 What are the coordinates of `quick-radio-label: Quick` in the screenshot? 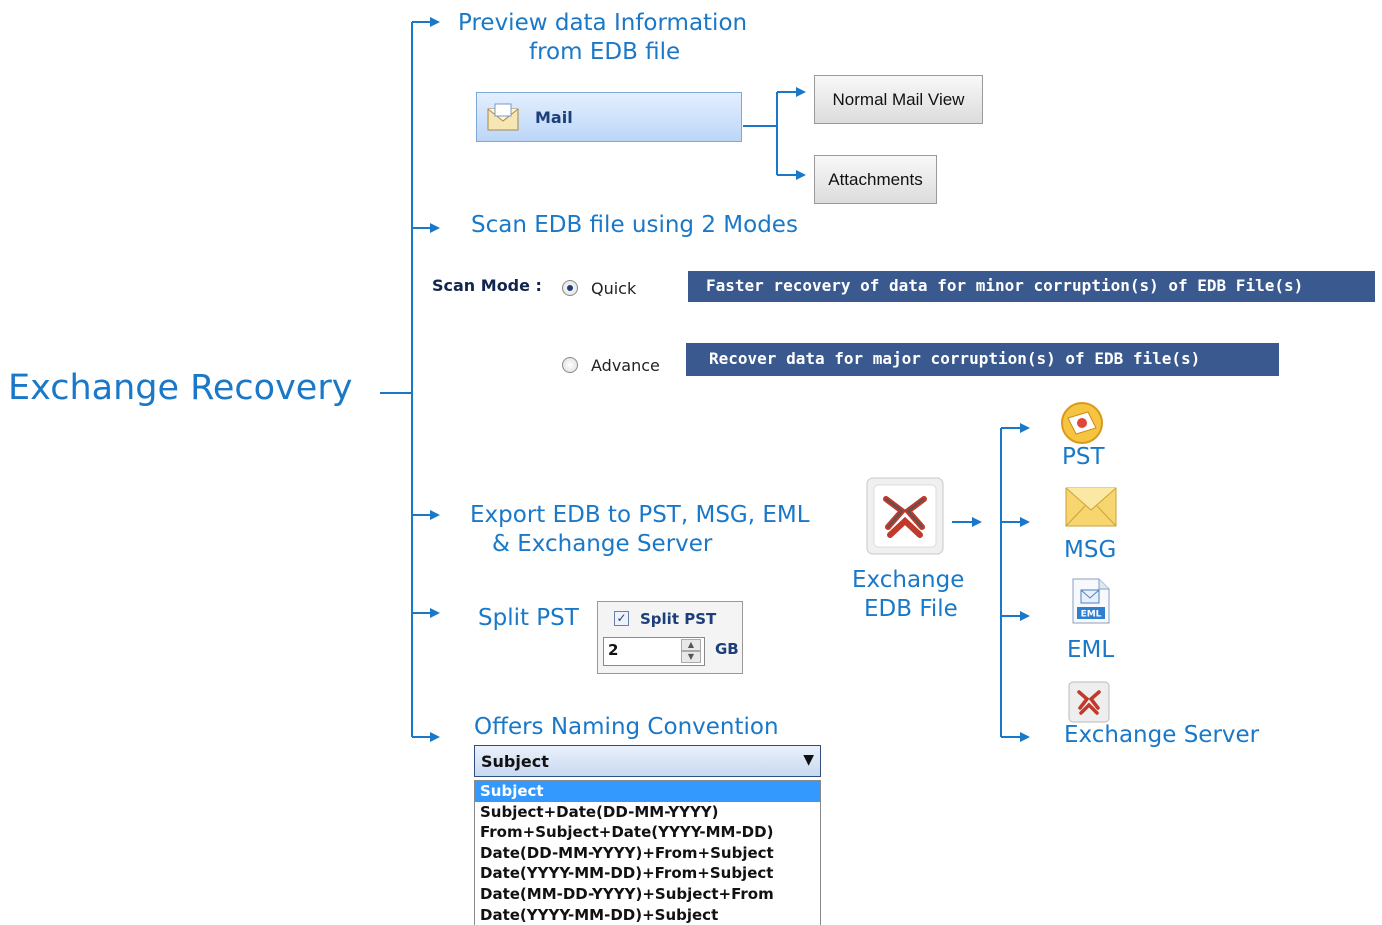 It's located at (614, 288).